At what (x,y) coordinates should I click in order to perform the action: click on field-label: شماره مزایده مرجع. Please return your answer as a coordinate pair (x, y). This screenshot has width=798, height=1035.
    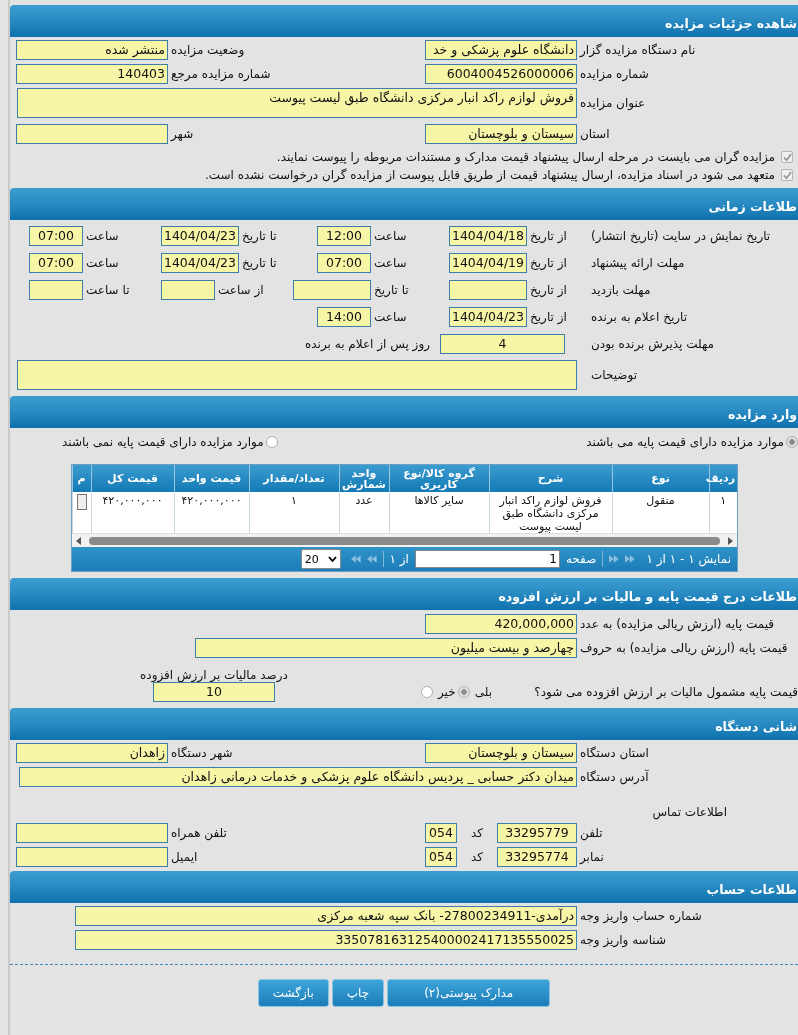
    Looking at the image, I should click on (221, 74).